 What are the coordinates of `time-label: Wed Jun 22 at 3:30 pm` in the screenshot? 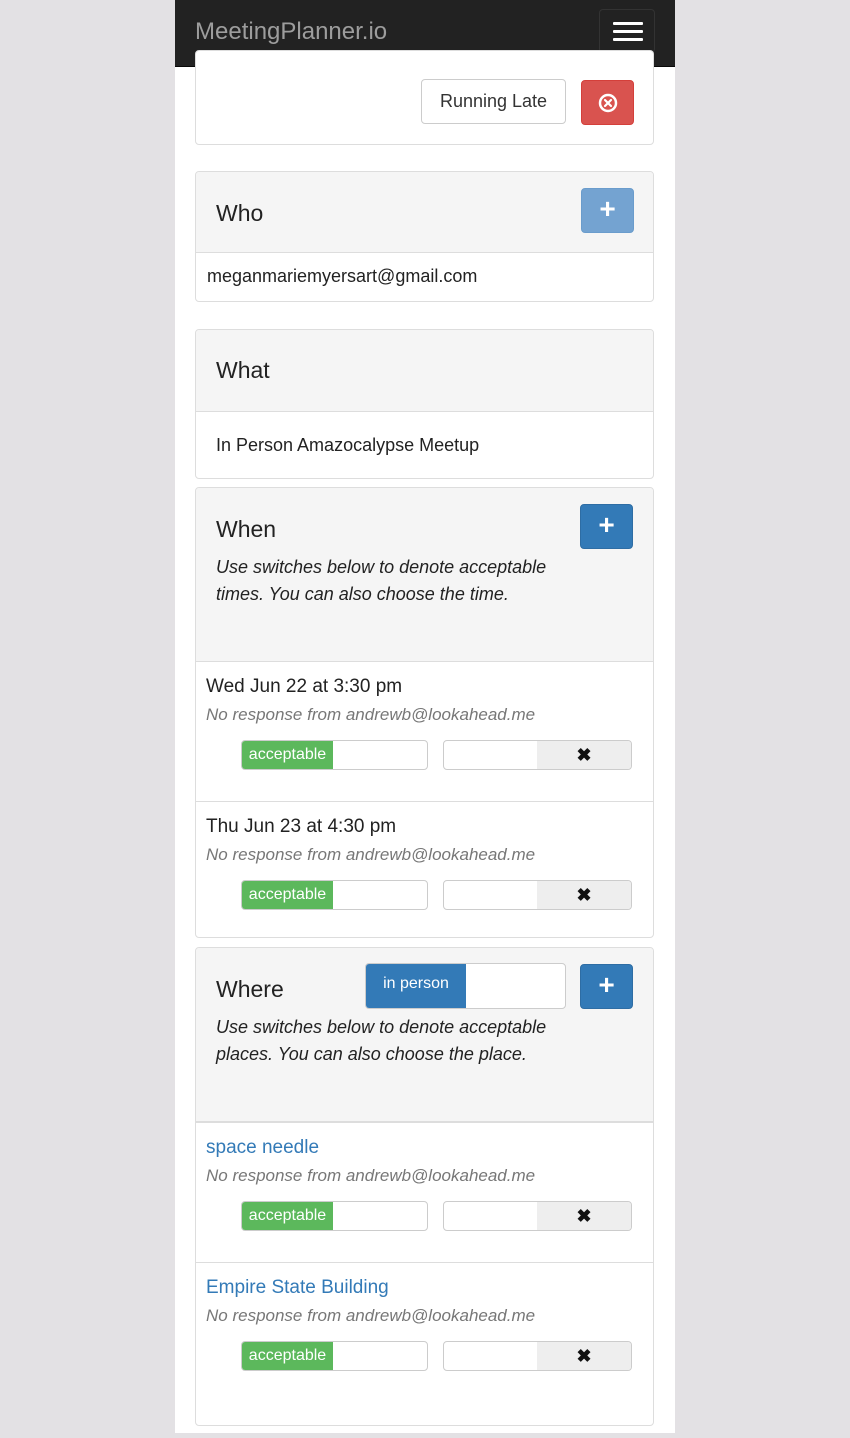 It's located at (304, 686).